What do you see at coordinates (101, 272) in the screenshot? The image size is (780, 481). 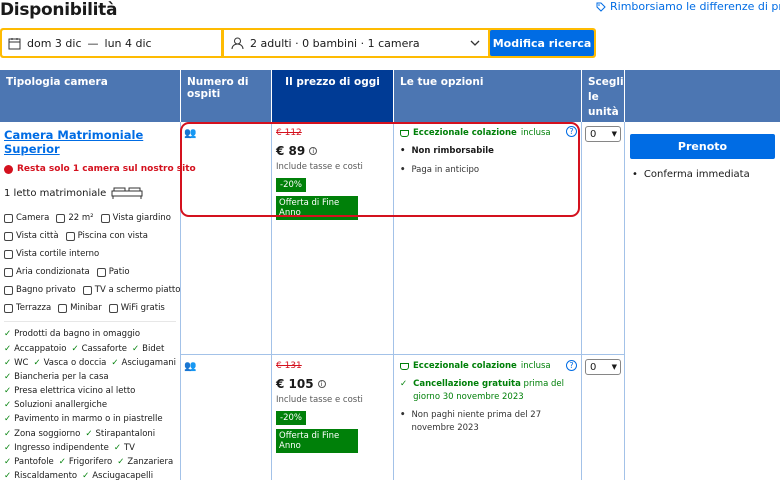 I see `patio-icon` at bounding box center [101, 272].